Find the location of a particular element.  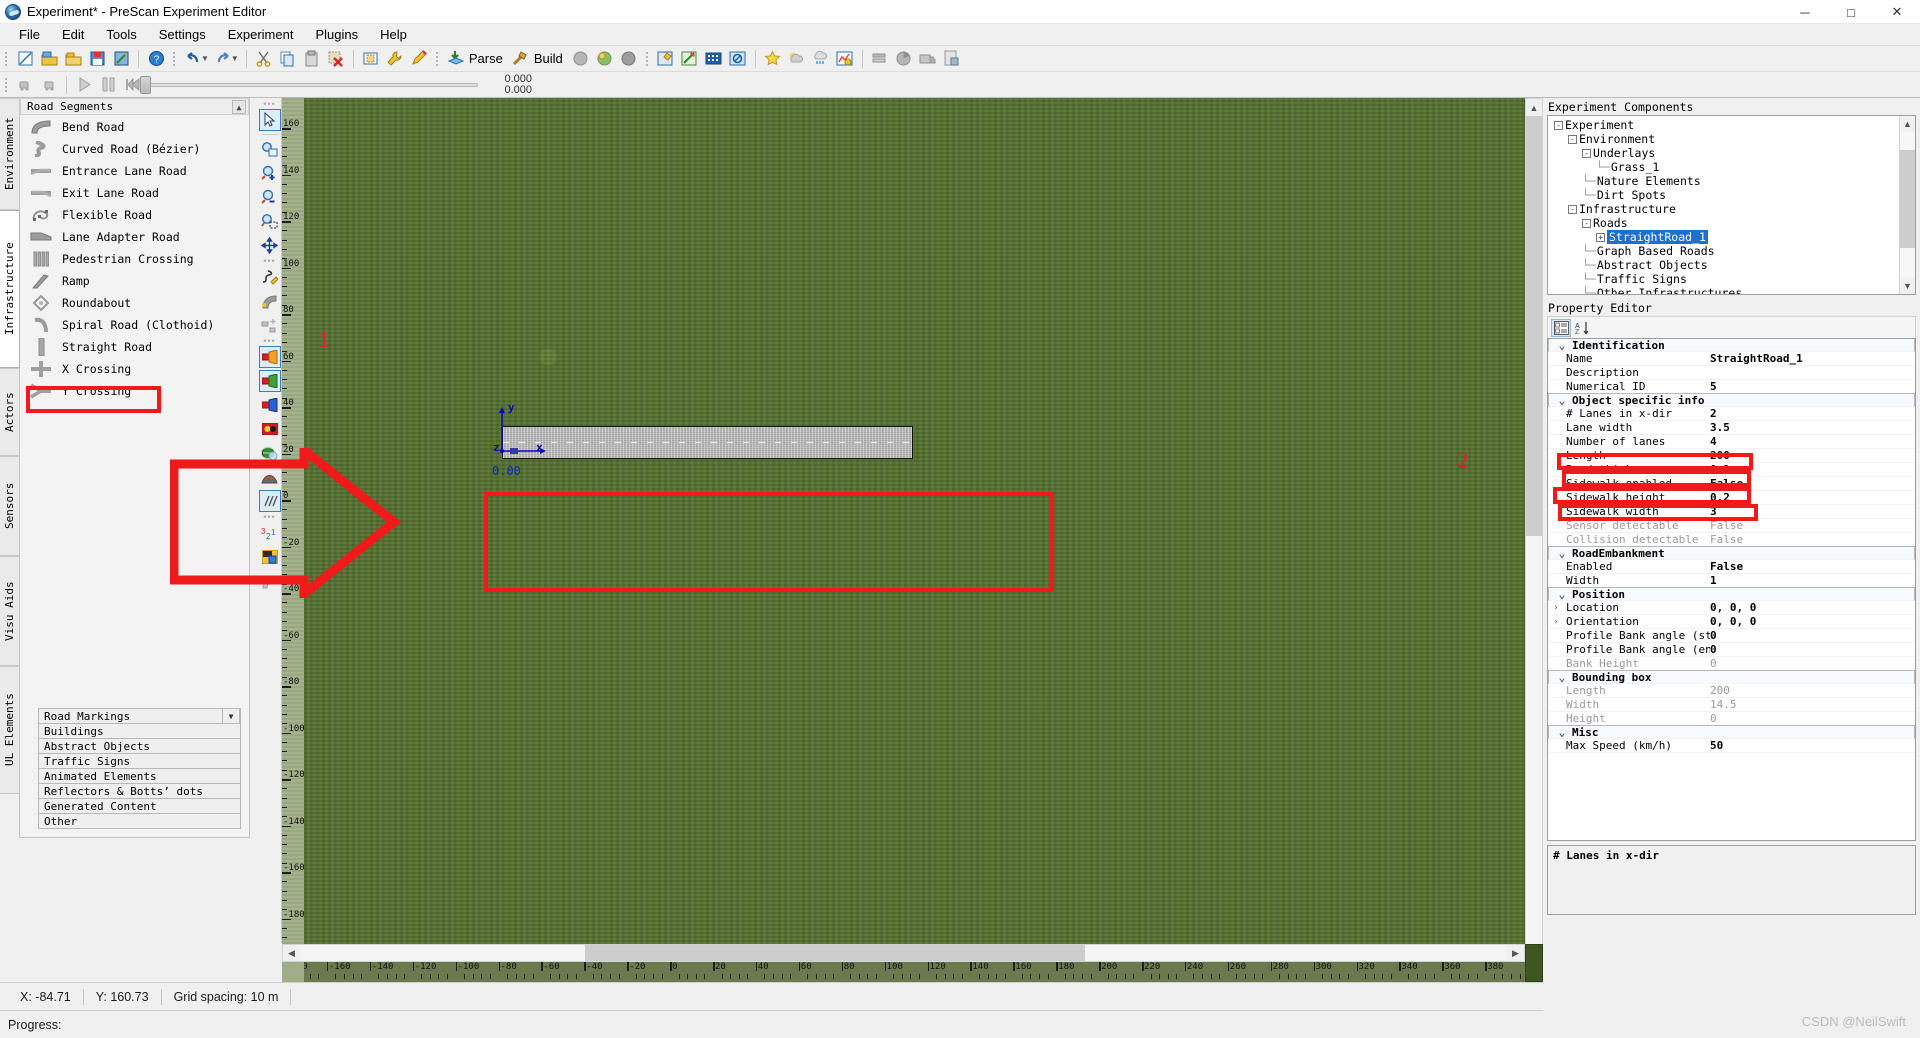

property-category-row: ⌄ Bounding box is located at coordinates (1731, 677).